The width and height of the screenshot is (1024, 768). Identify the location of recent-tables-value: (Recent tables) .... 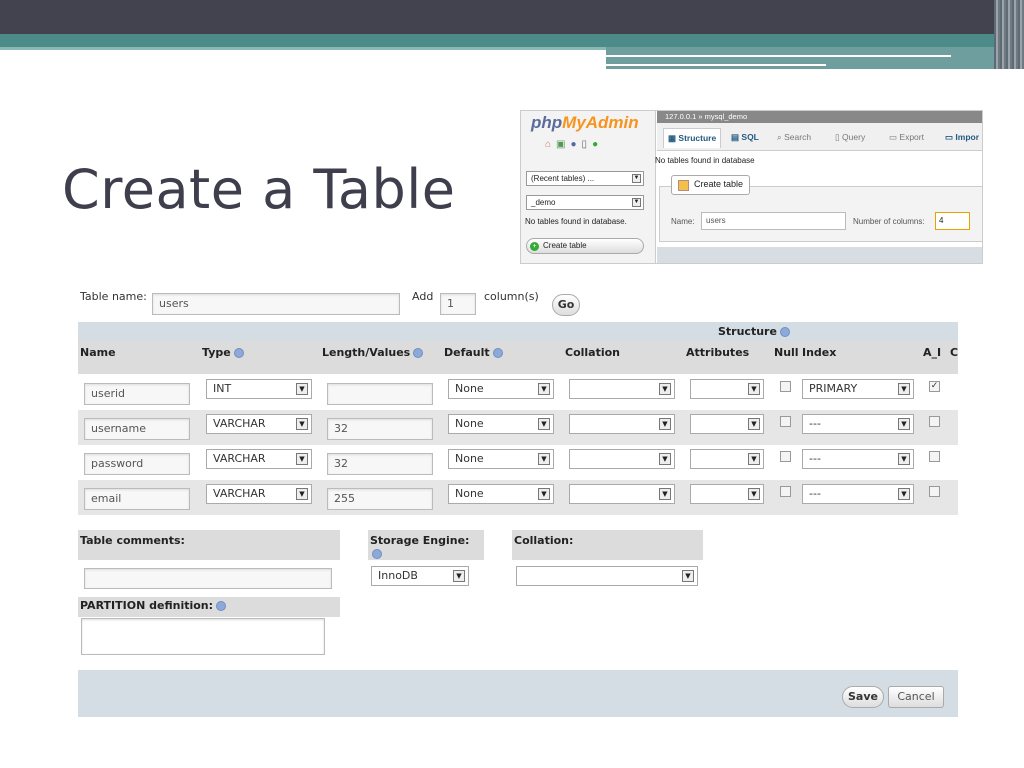
(563, 178).